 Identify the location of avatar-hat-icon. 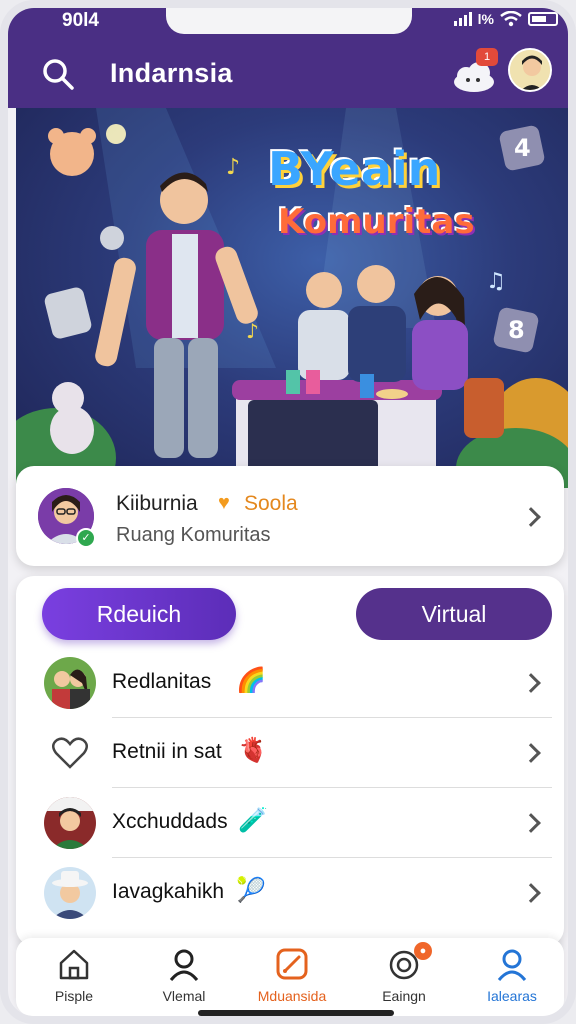
(70, 893).